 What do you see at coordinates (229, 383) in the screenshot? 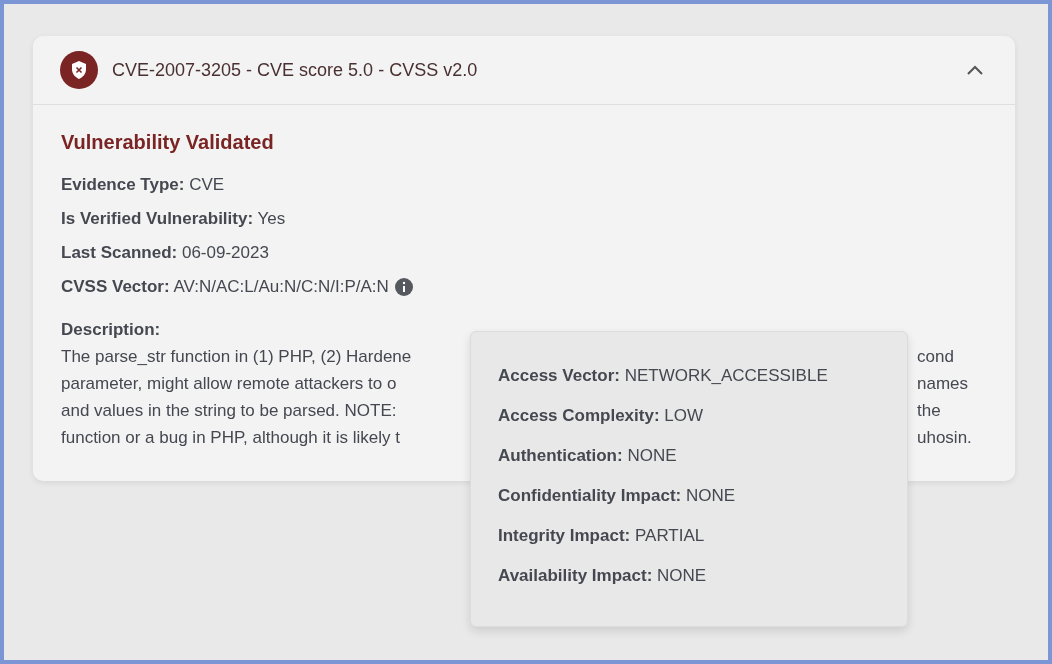
I see `description-text: parameter, might allow remote attackers to o` at bounding box center [229, 383].